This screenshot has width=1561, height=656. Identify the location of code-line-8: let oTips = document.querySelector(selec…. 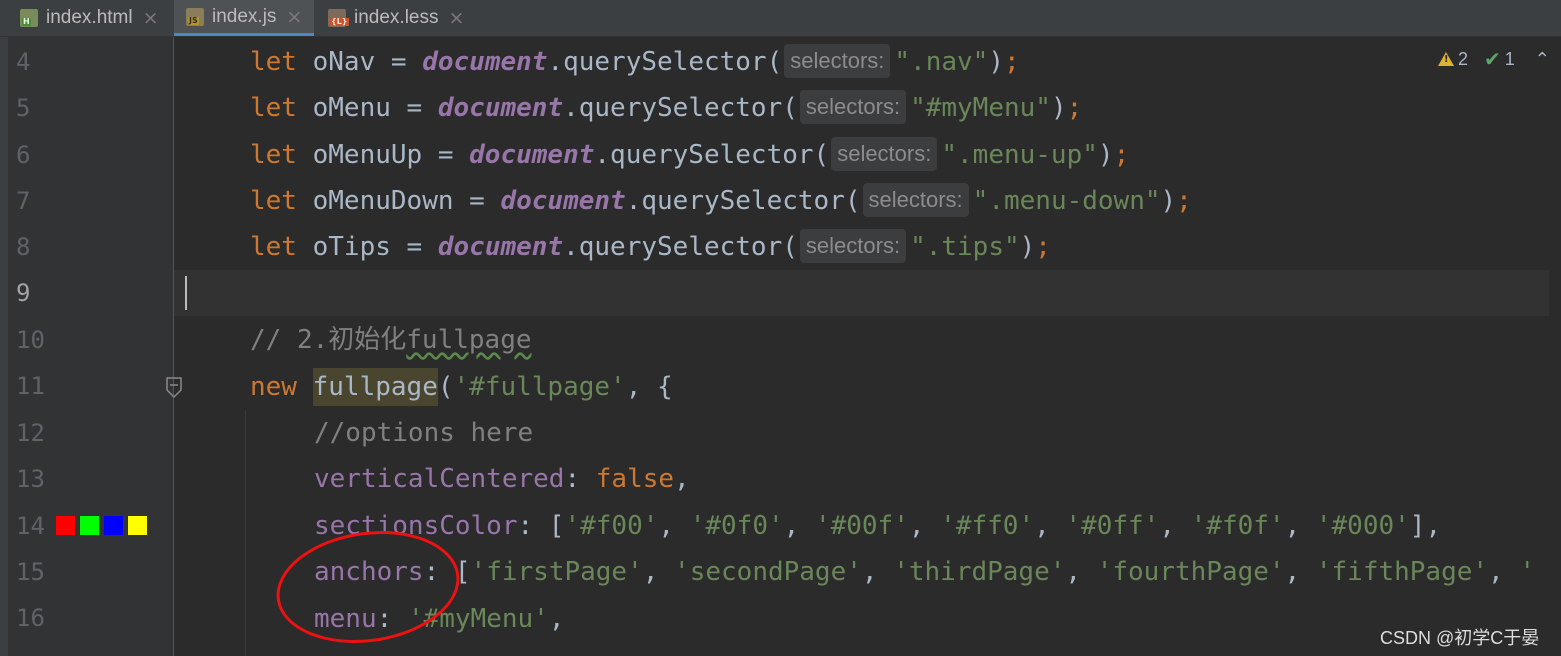
(650, 247).